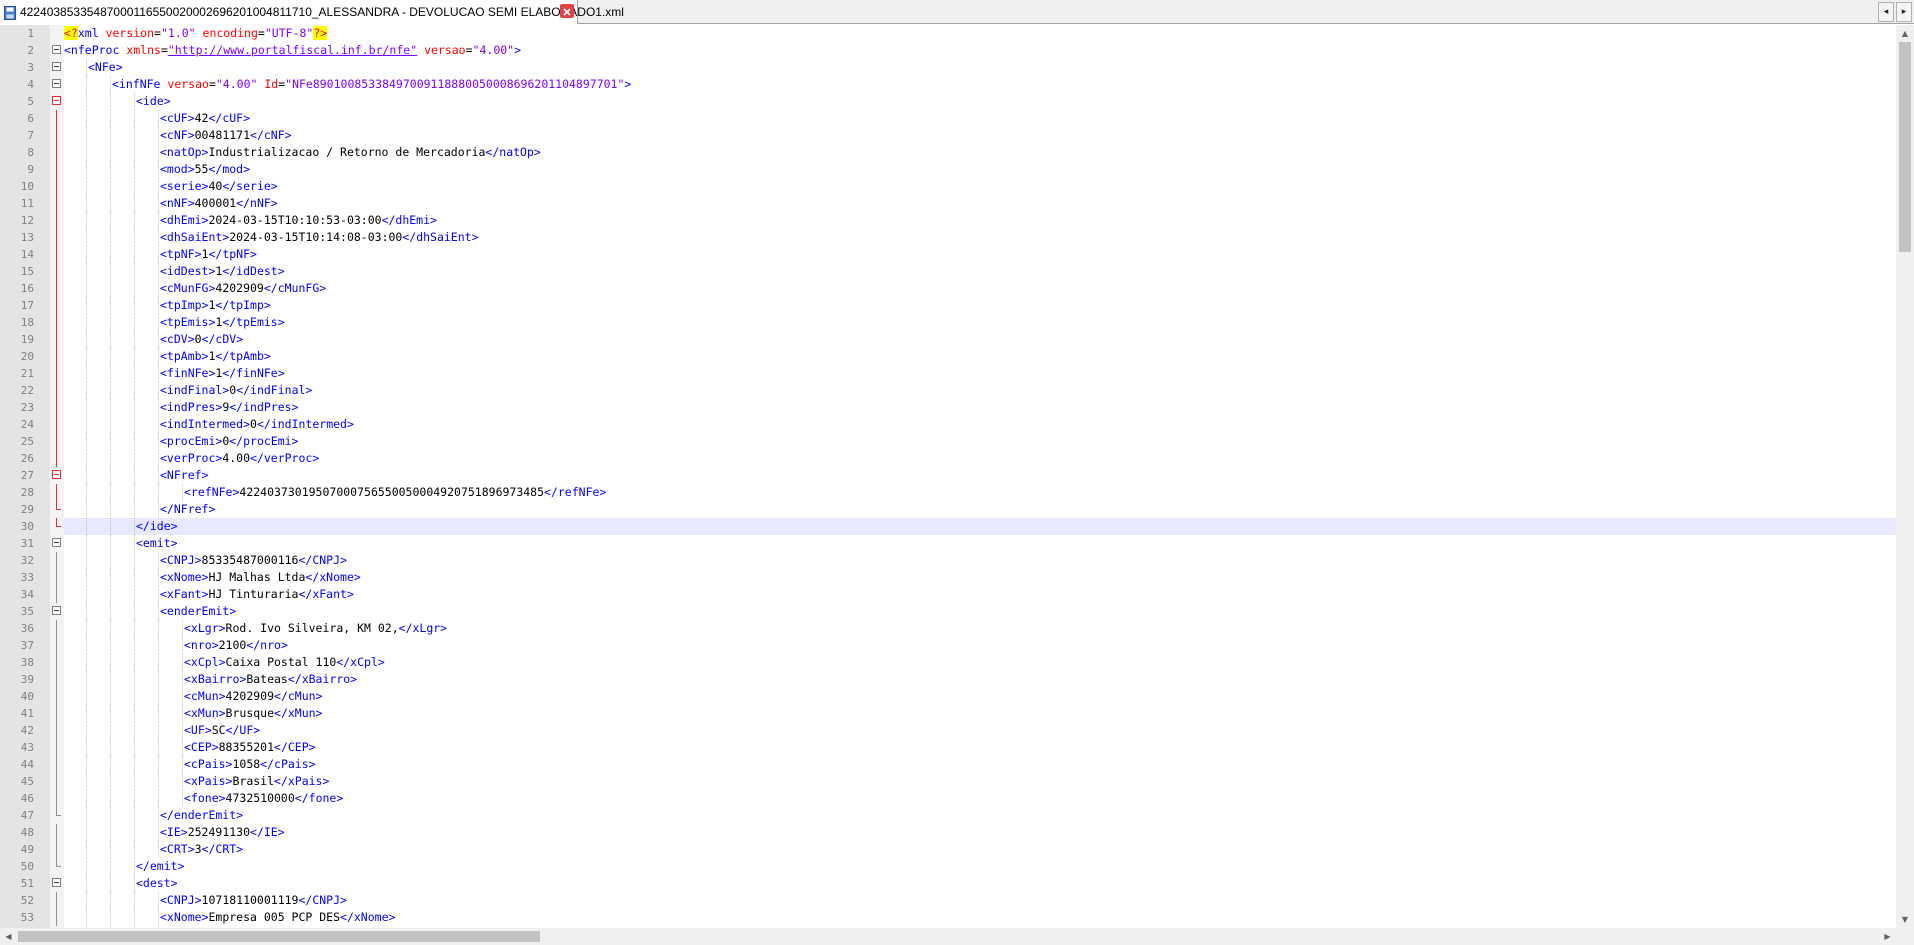 The width and height of the screenshot is (1914, 945). I want to click on xml-tag: </xNome>, so click(368, 917).